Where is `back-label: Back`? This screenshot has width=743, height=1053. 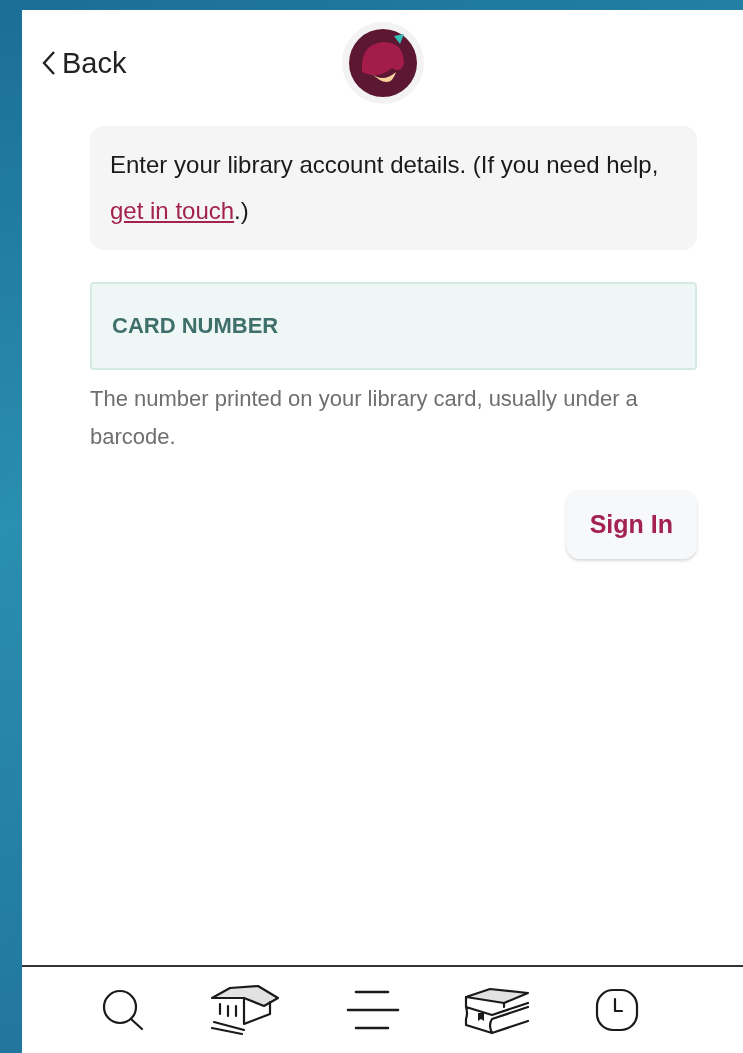 back-label: Back is located at coordinates (94, 63).